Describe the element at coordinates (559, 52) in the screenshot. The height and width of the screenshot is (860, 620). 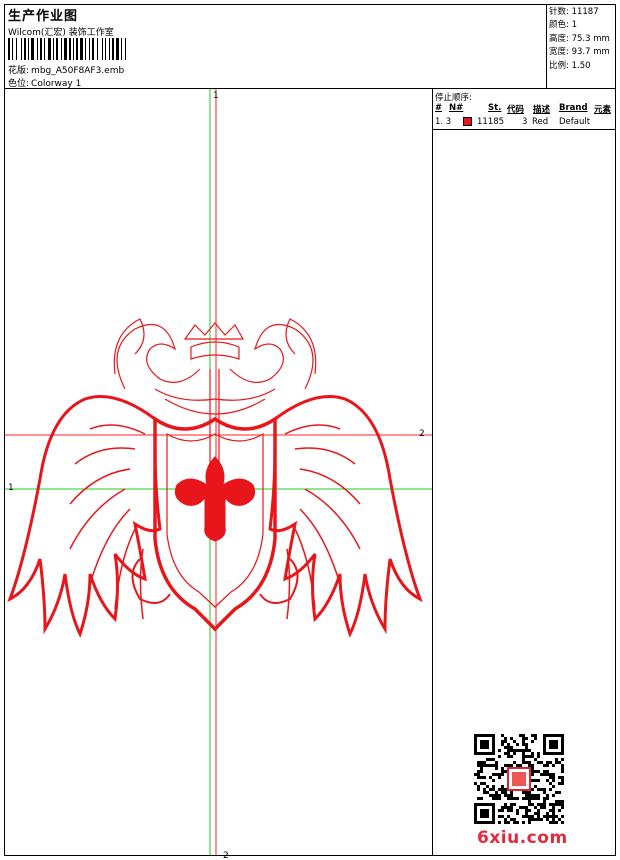
I see `stat-label: 宽度:` at that location.